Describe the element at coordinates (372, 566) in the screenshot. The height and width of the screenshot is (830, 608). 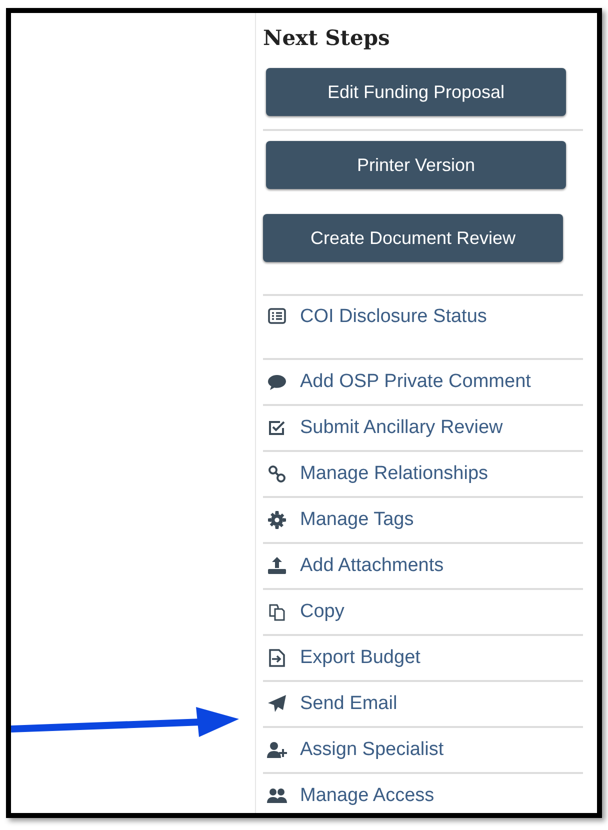
I see `action-link: Add Attachments` at that location.